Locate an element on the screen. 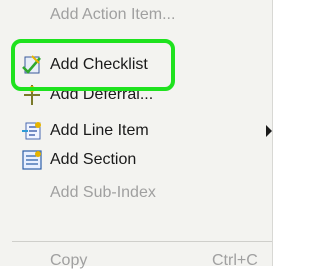 Image resolution: width=320 pixels, height=276 pixels. menu-item-label: Add Sub-Index is located at coordinates (103, 192).